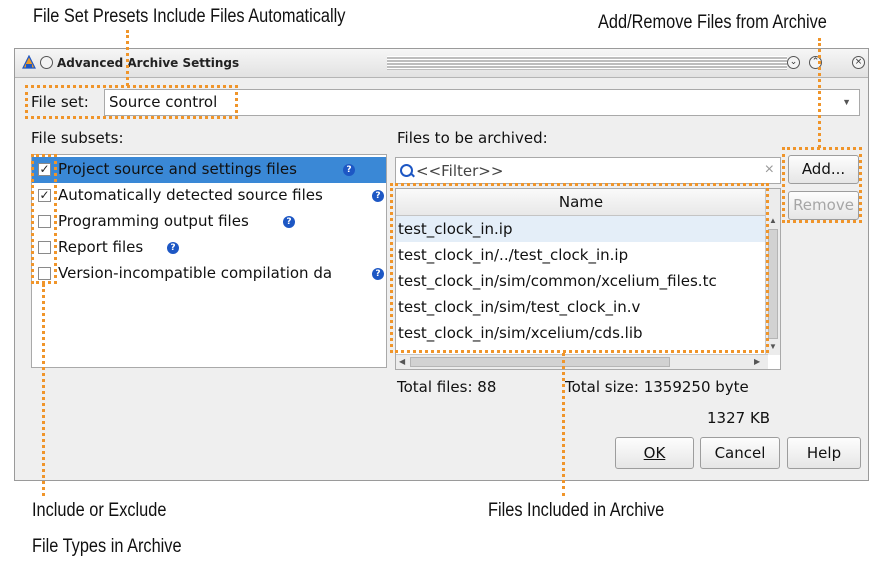  Describe the element at coordinates (563, 424) in the screenshot. I see `guide-files-stem` at that location.